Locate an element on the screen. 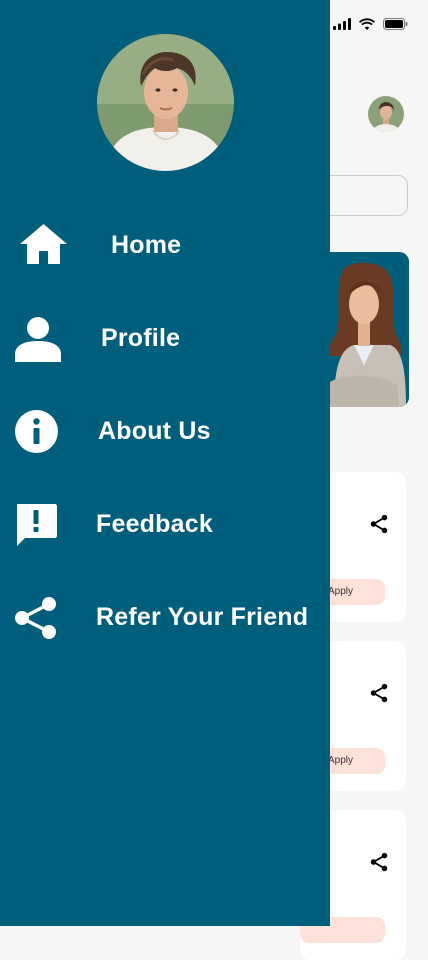 The height and width of the screenshot is (960, 428). menu-item-label: Home is located at coordinates (146, 245).